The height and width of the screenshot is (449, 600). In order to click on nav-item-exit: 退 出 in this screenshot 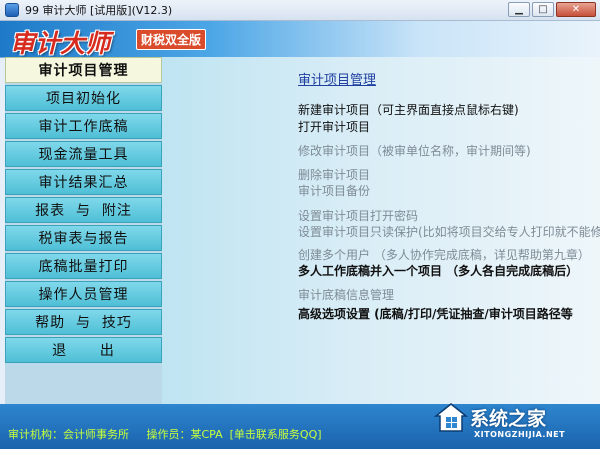, I will do `click(83, 350)`.